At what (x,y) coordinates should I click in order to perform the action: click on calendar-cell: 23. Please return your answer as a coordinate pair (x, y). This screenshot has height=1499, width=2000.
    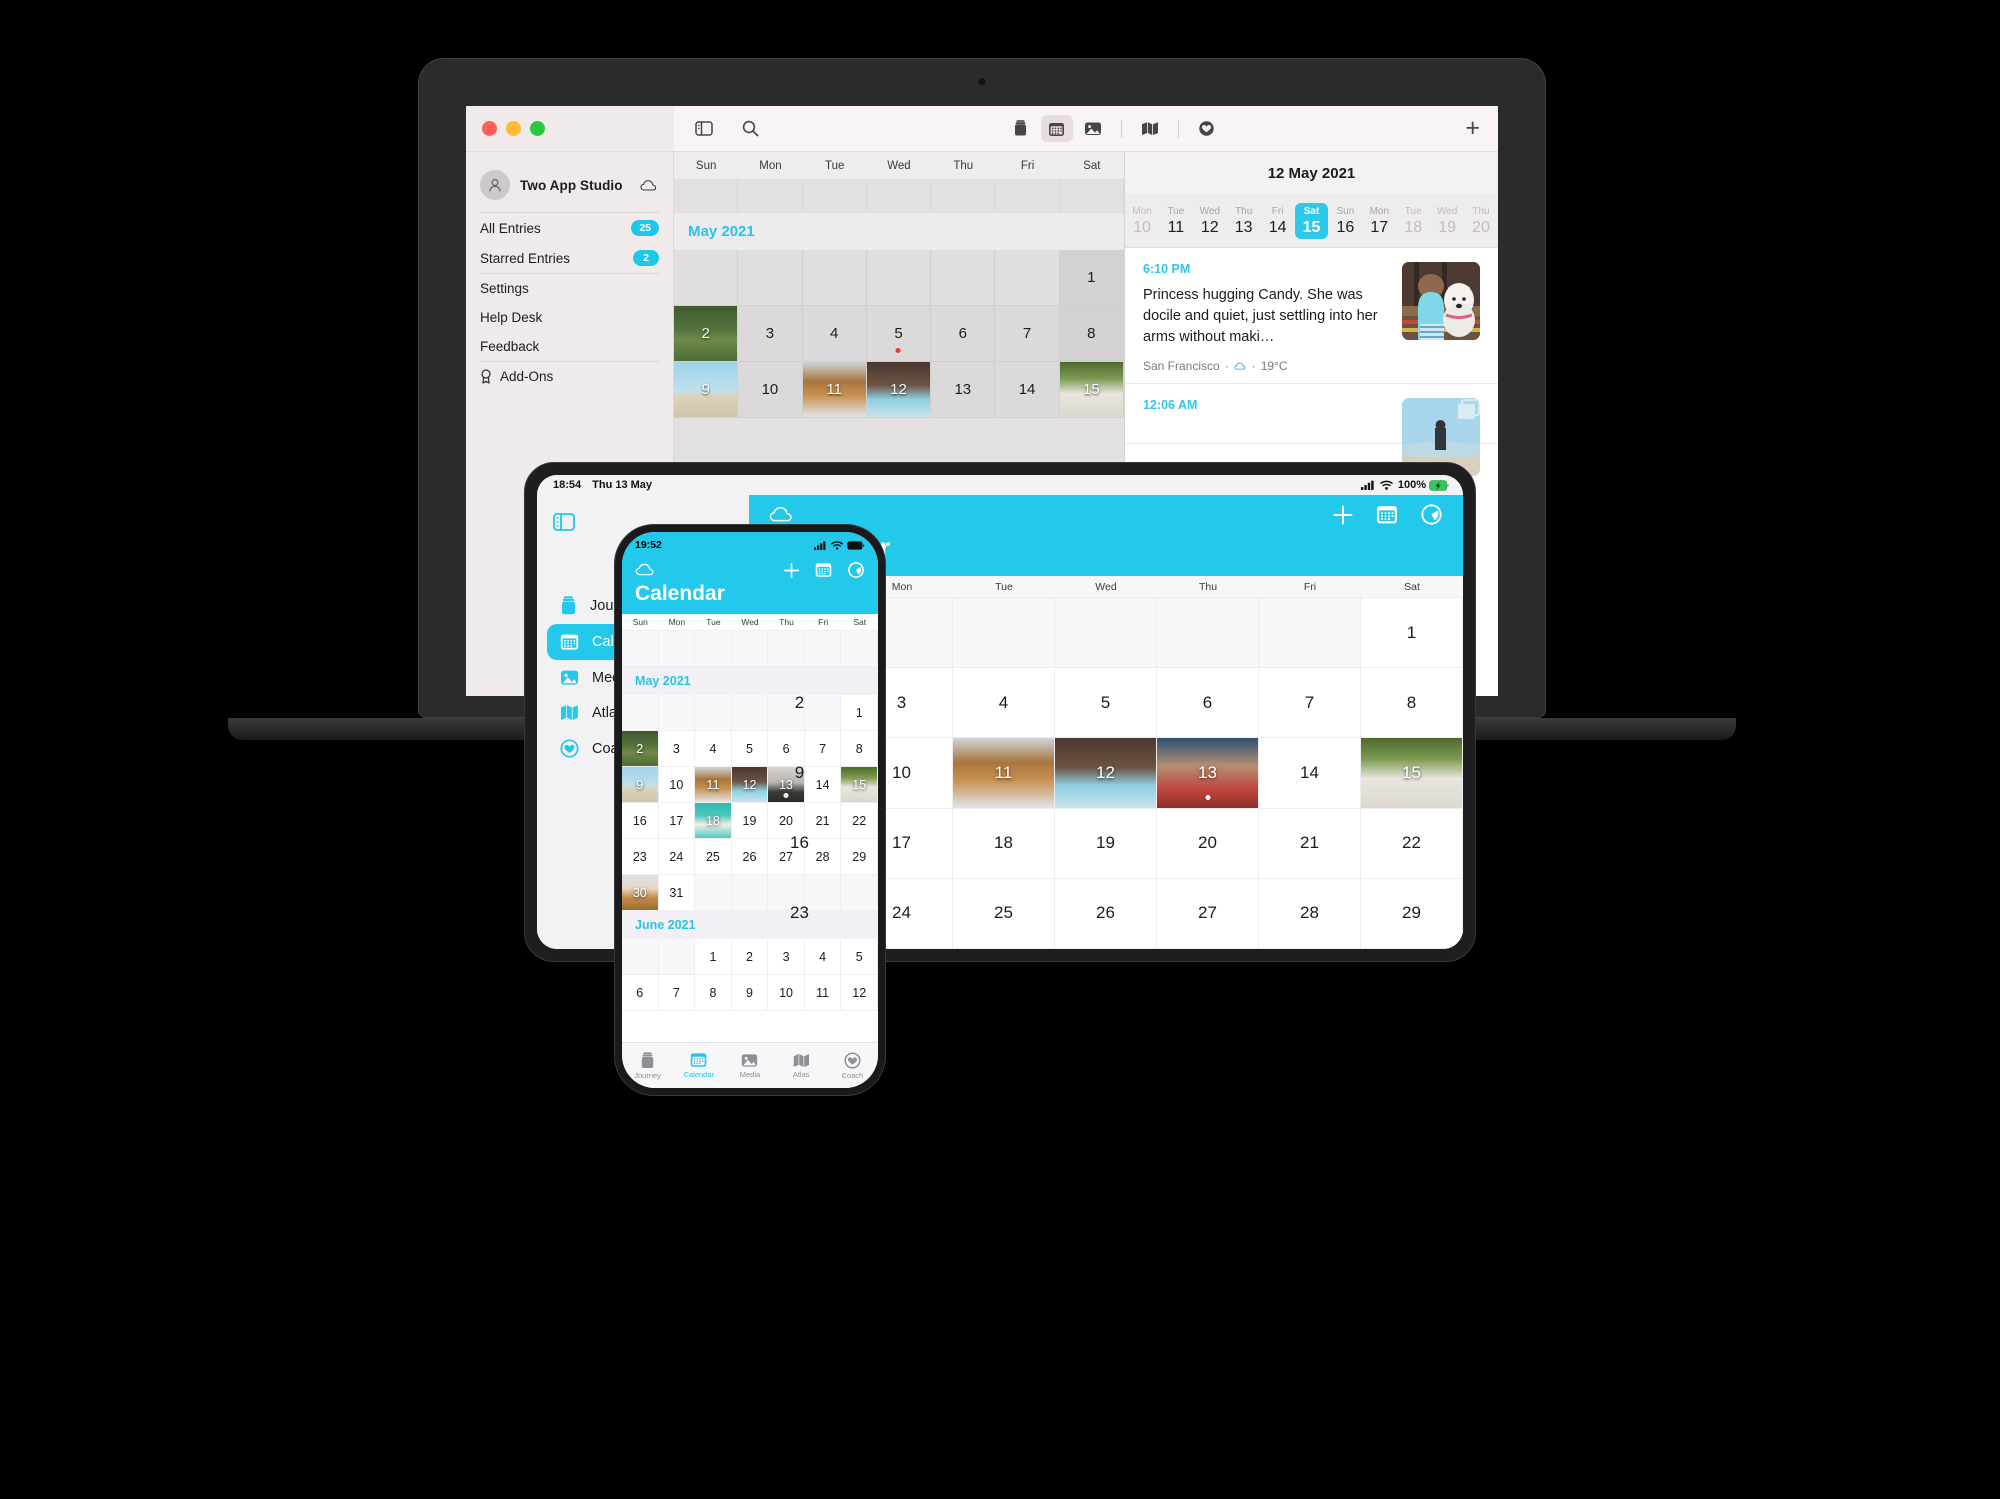
    Looking at the image, I should click on (640, 857).